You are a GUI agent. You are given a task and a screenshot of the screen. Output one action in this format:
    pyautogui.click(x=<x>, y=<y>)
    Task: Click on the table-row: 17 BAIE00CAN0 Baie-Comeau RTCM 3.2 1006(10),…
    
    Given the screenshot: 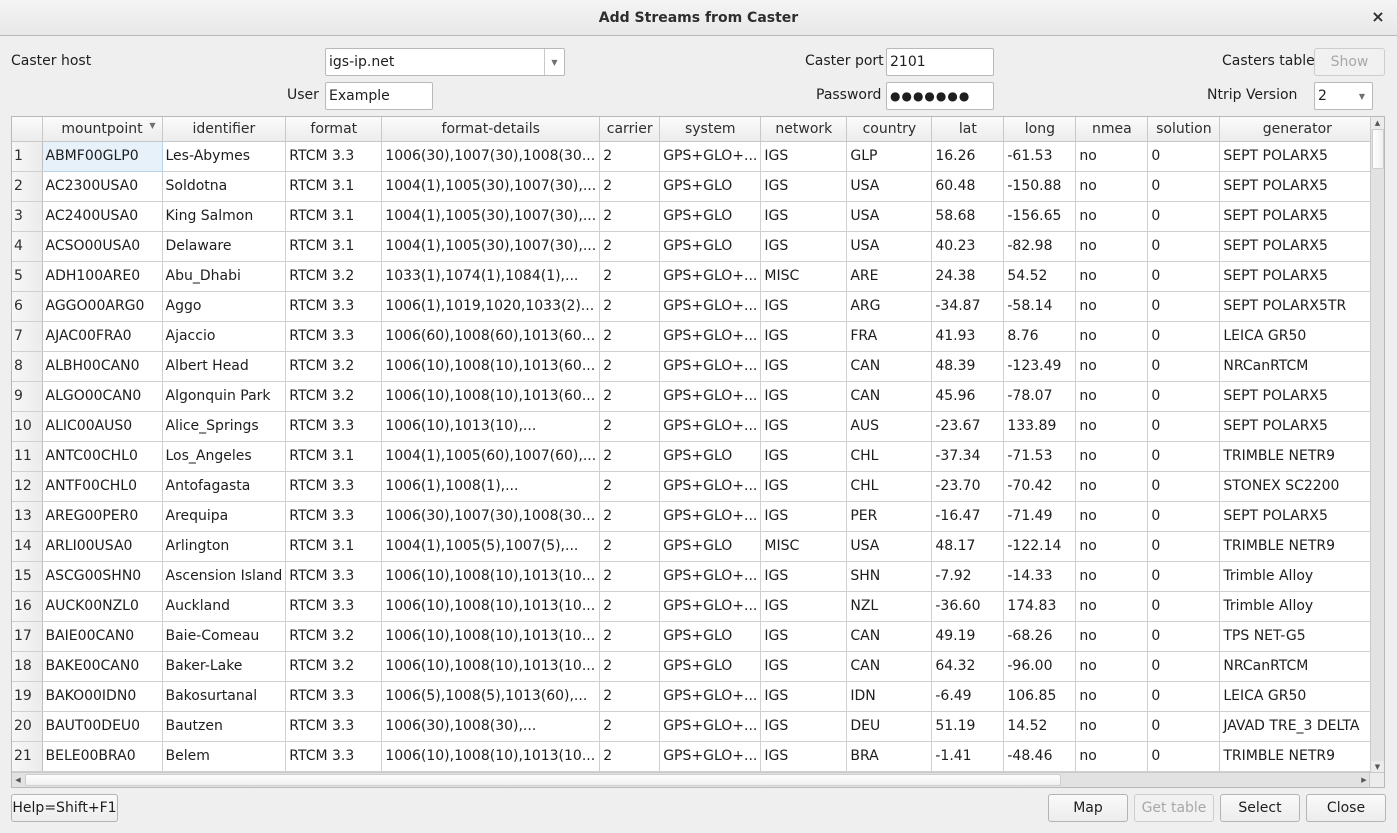 What is the action you would take?
    pyautogui.click(x=694, y=636)
    